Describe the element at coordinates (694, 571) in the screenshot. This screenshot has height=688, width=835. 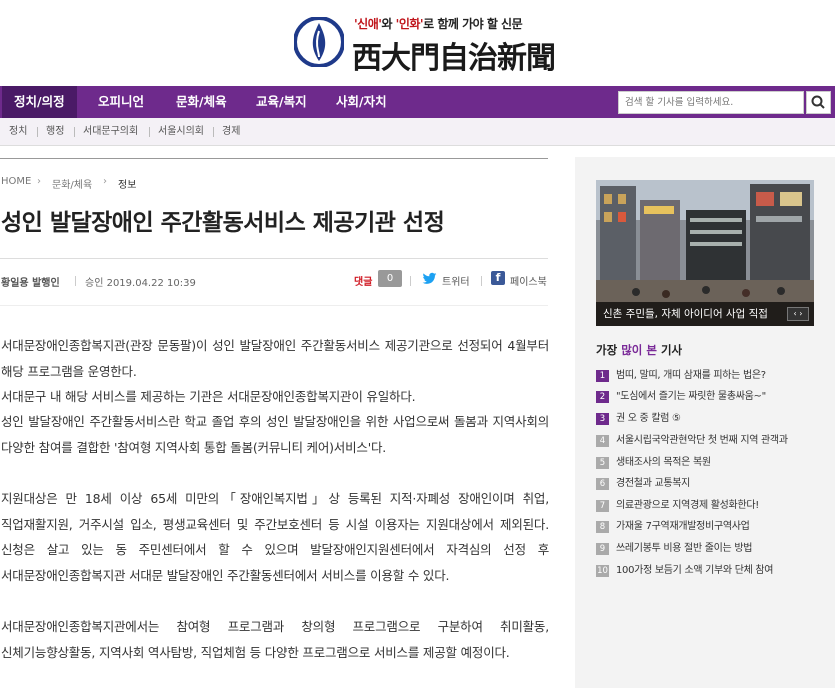
I see `popular-item-title: 100가정 보듬기 소액 기부와 단체 참여` at that location.